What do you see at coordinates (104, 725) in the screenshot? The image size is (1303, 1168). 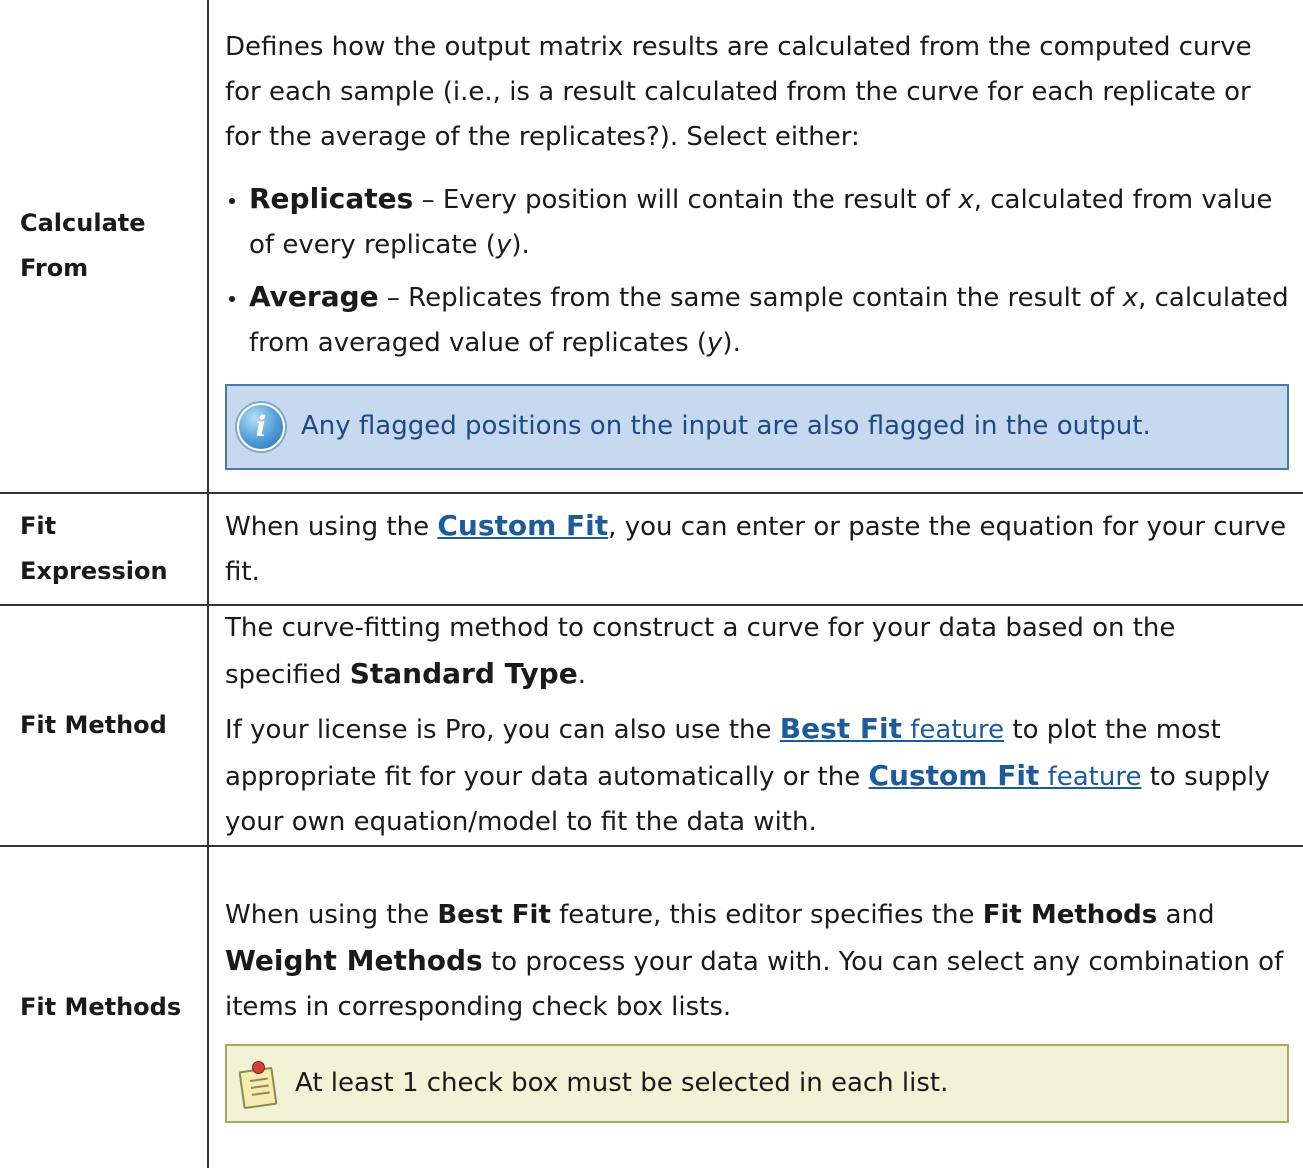 I see `term-fit-method: Fit Method` at bounding box center [104, 725].